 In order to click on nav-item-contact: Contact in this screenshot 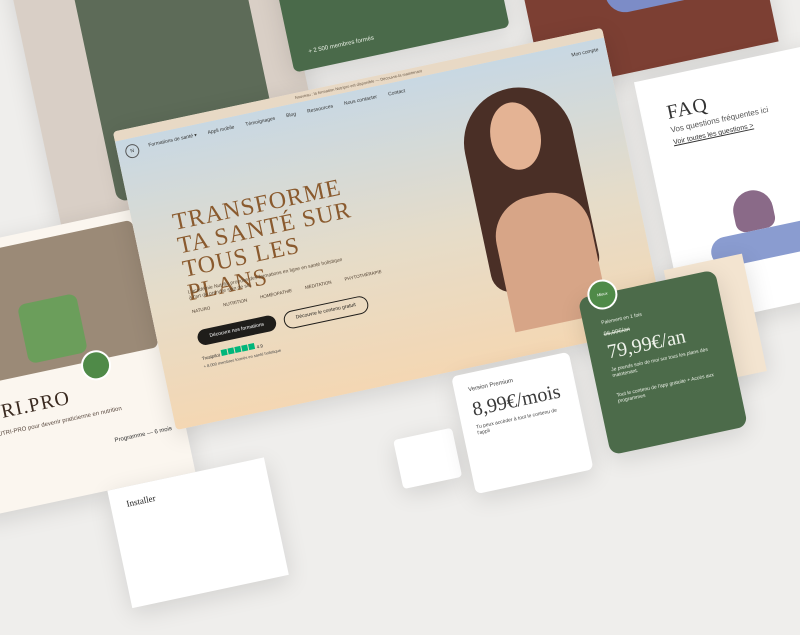, I will do `click(397, 92)`.